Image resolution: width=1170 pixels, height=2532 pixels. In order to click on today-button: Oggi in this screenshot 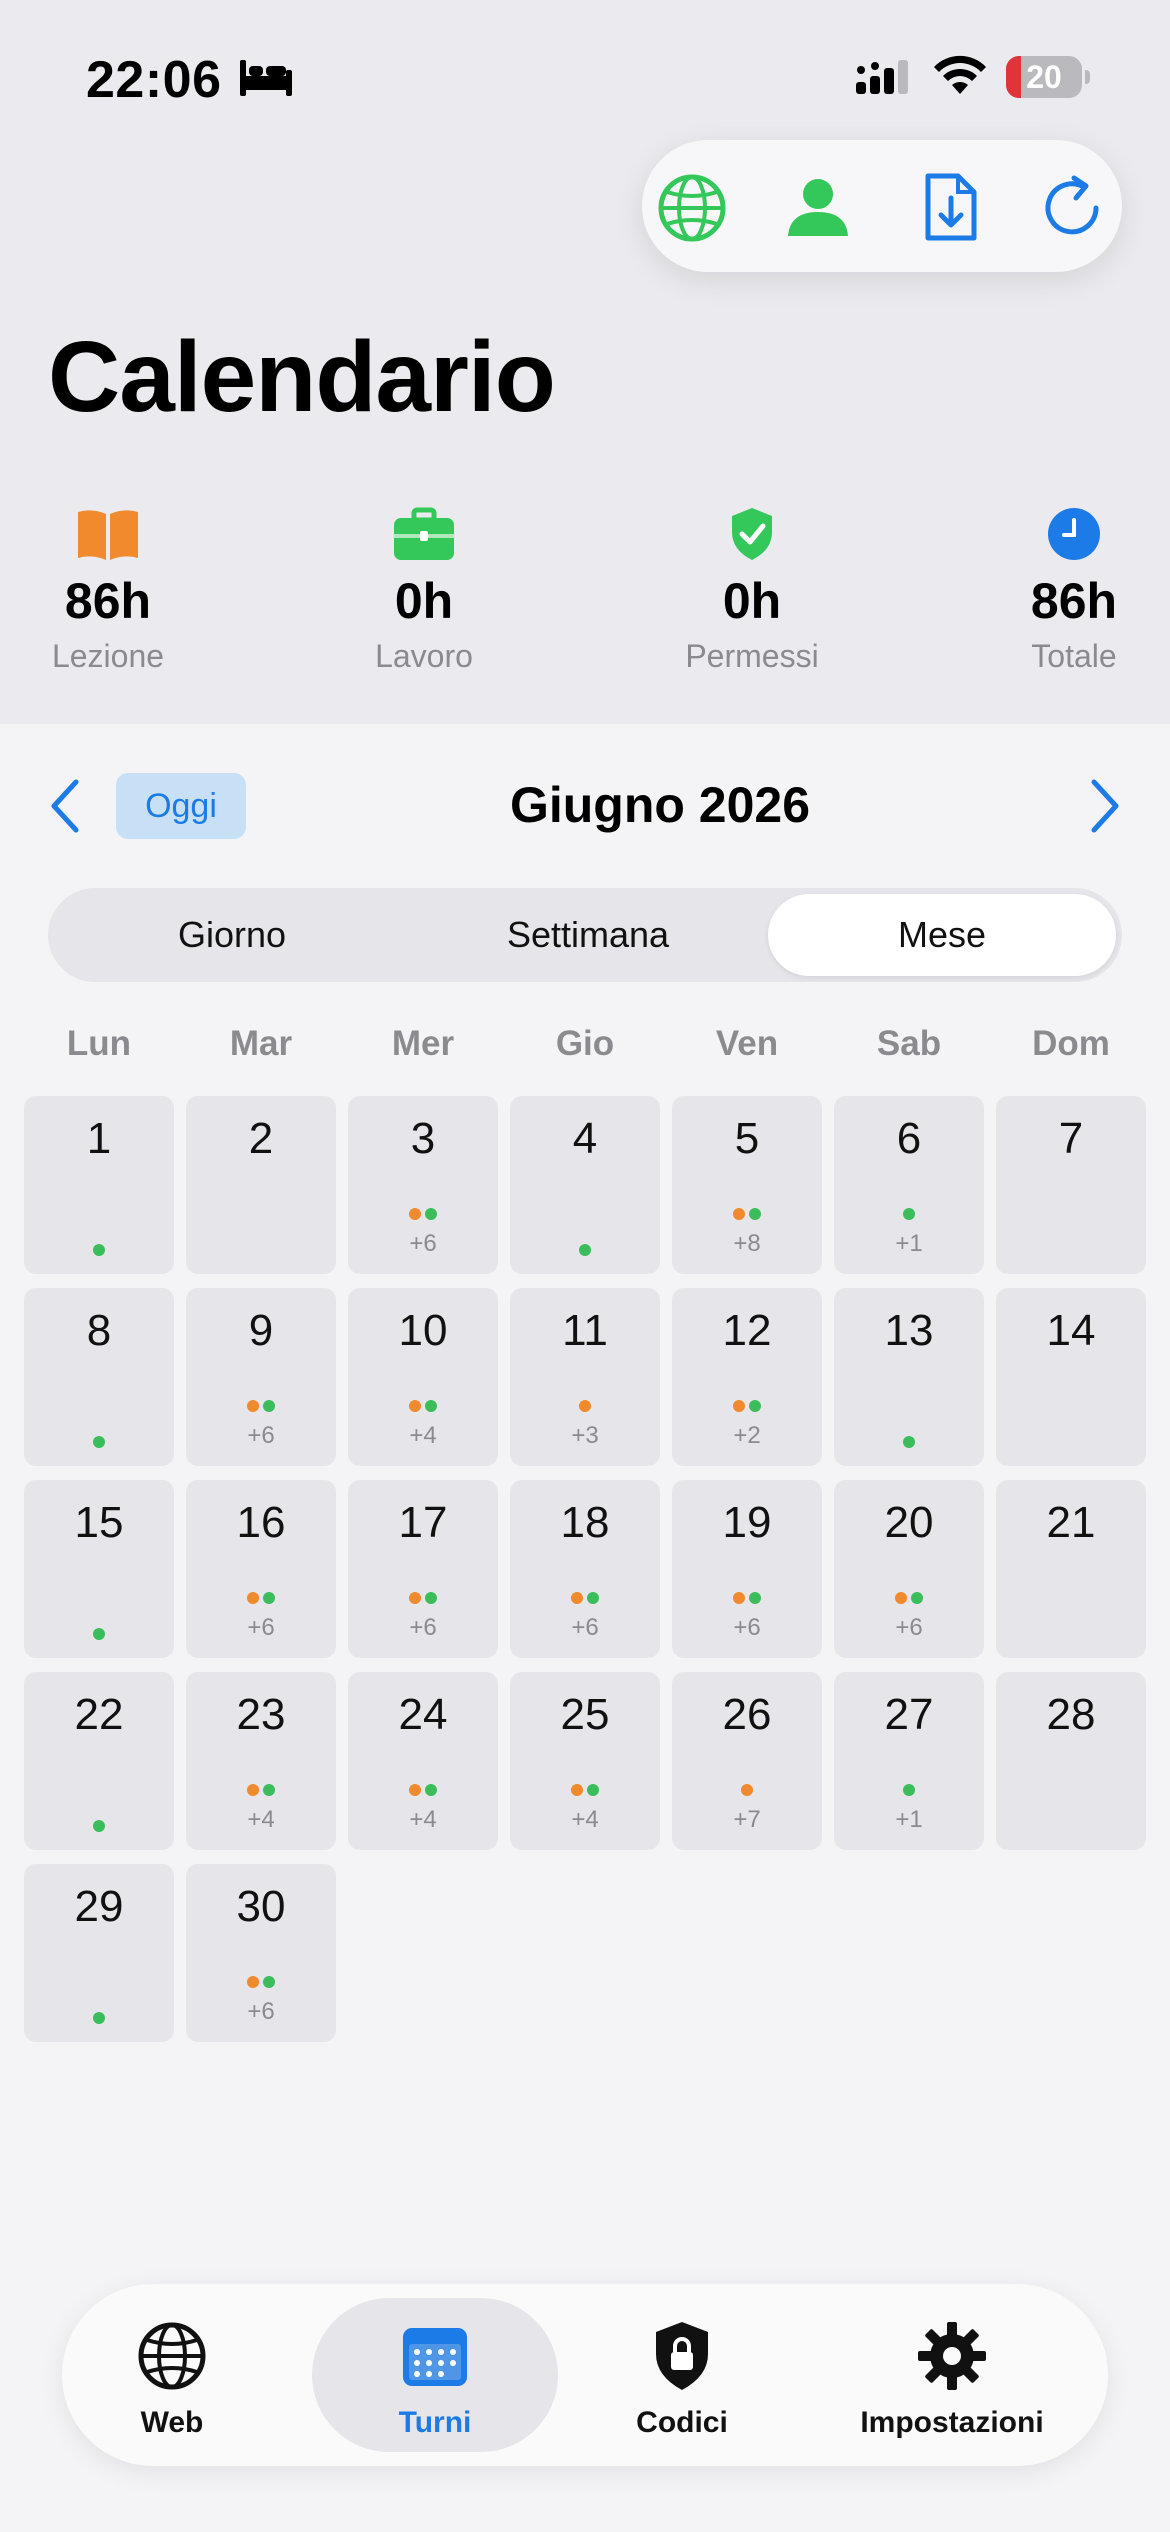, I will do `click(181, 806)`.